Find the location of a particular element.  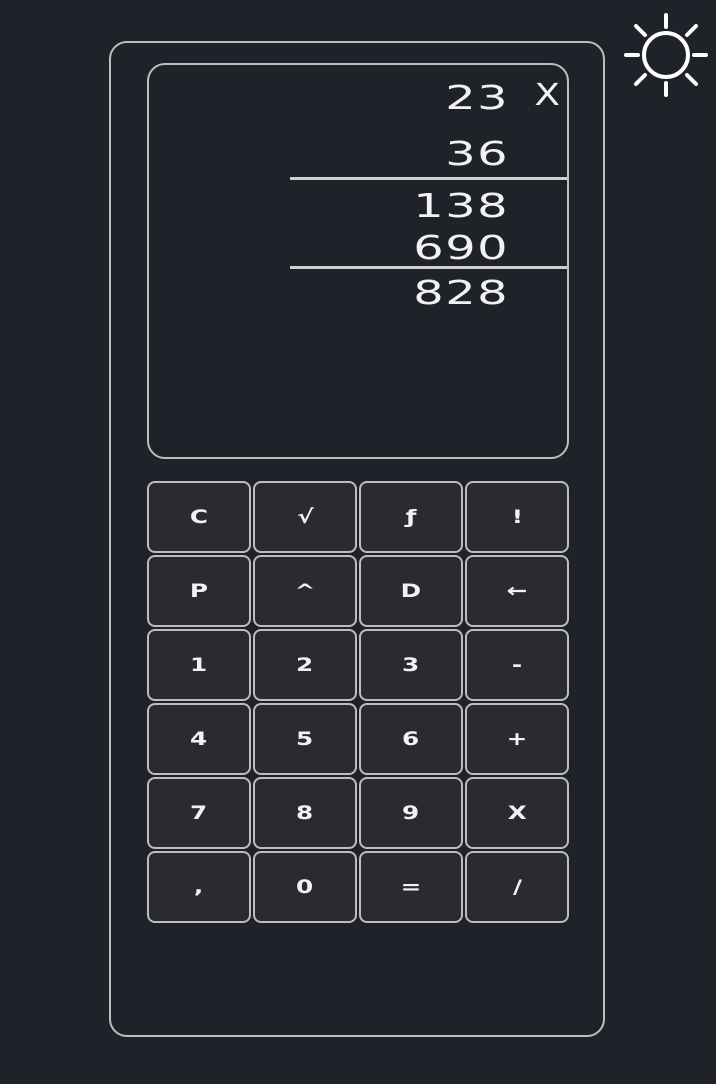

add-button: + is located at coordinates (517, 739).